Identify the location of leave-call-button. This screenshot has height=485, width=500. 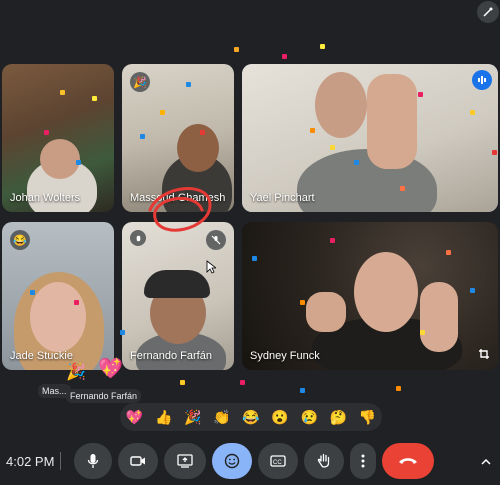
(408, 461).